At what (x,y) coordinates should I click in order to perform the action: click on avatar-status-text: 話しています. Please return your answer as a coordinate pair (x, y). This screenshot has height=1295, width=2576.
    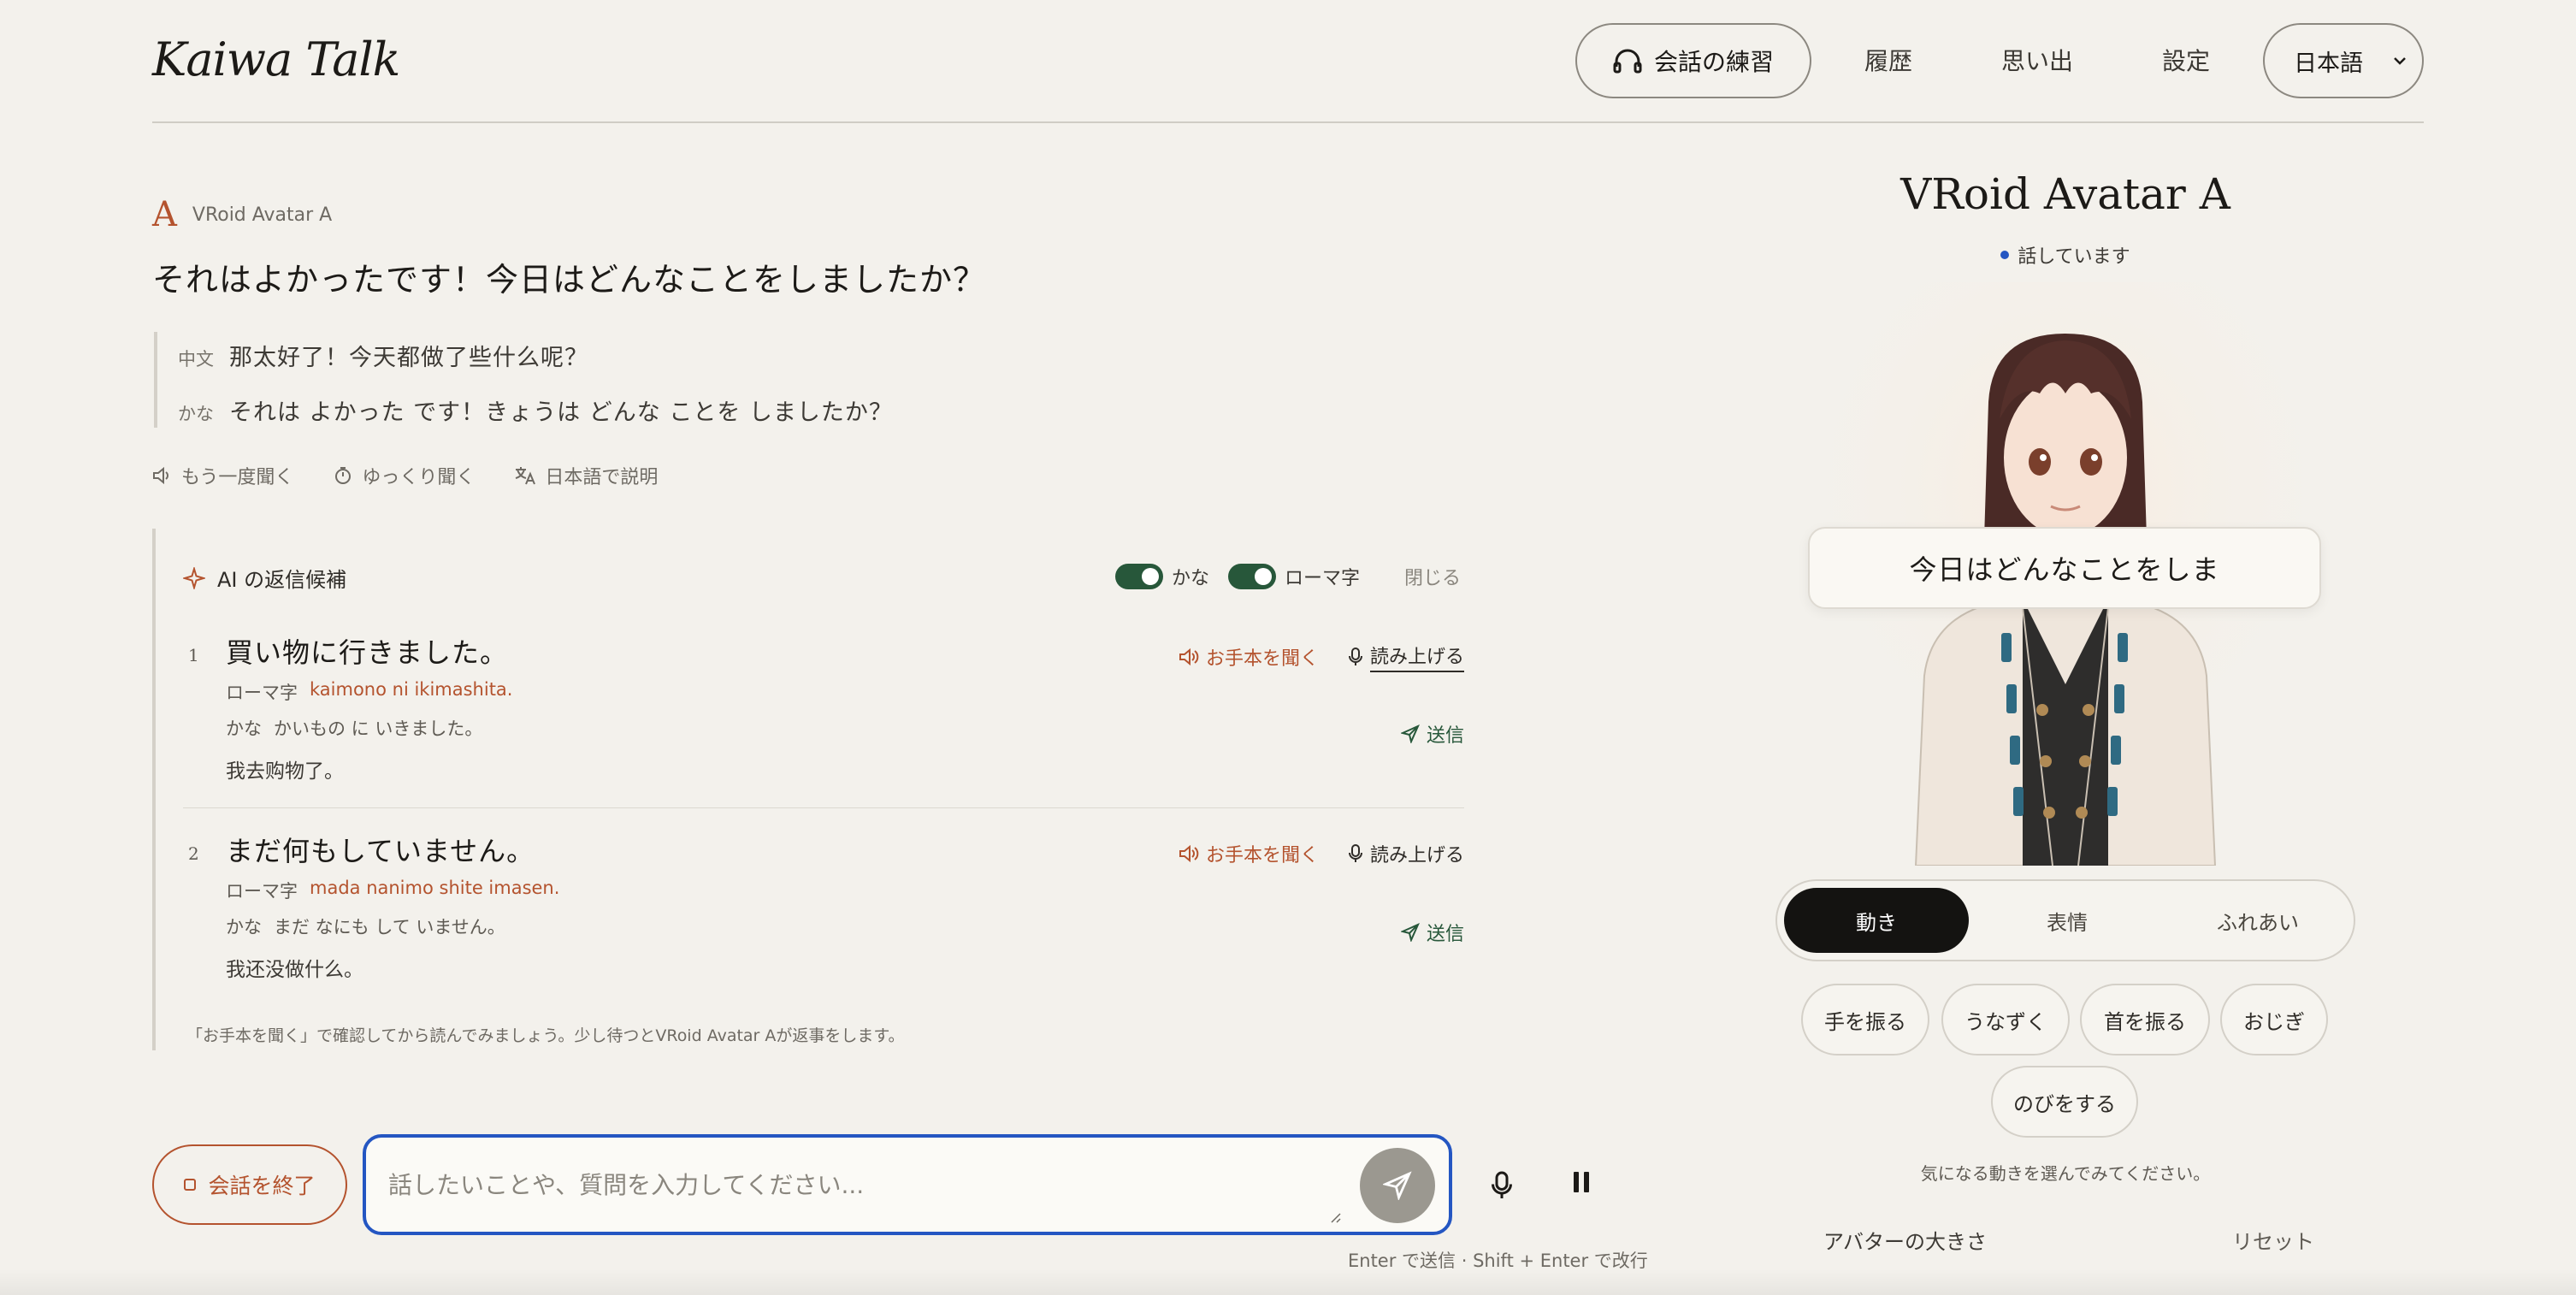
    Looking at the image, I should click on (2074, 257).